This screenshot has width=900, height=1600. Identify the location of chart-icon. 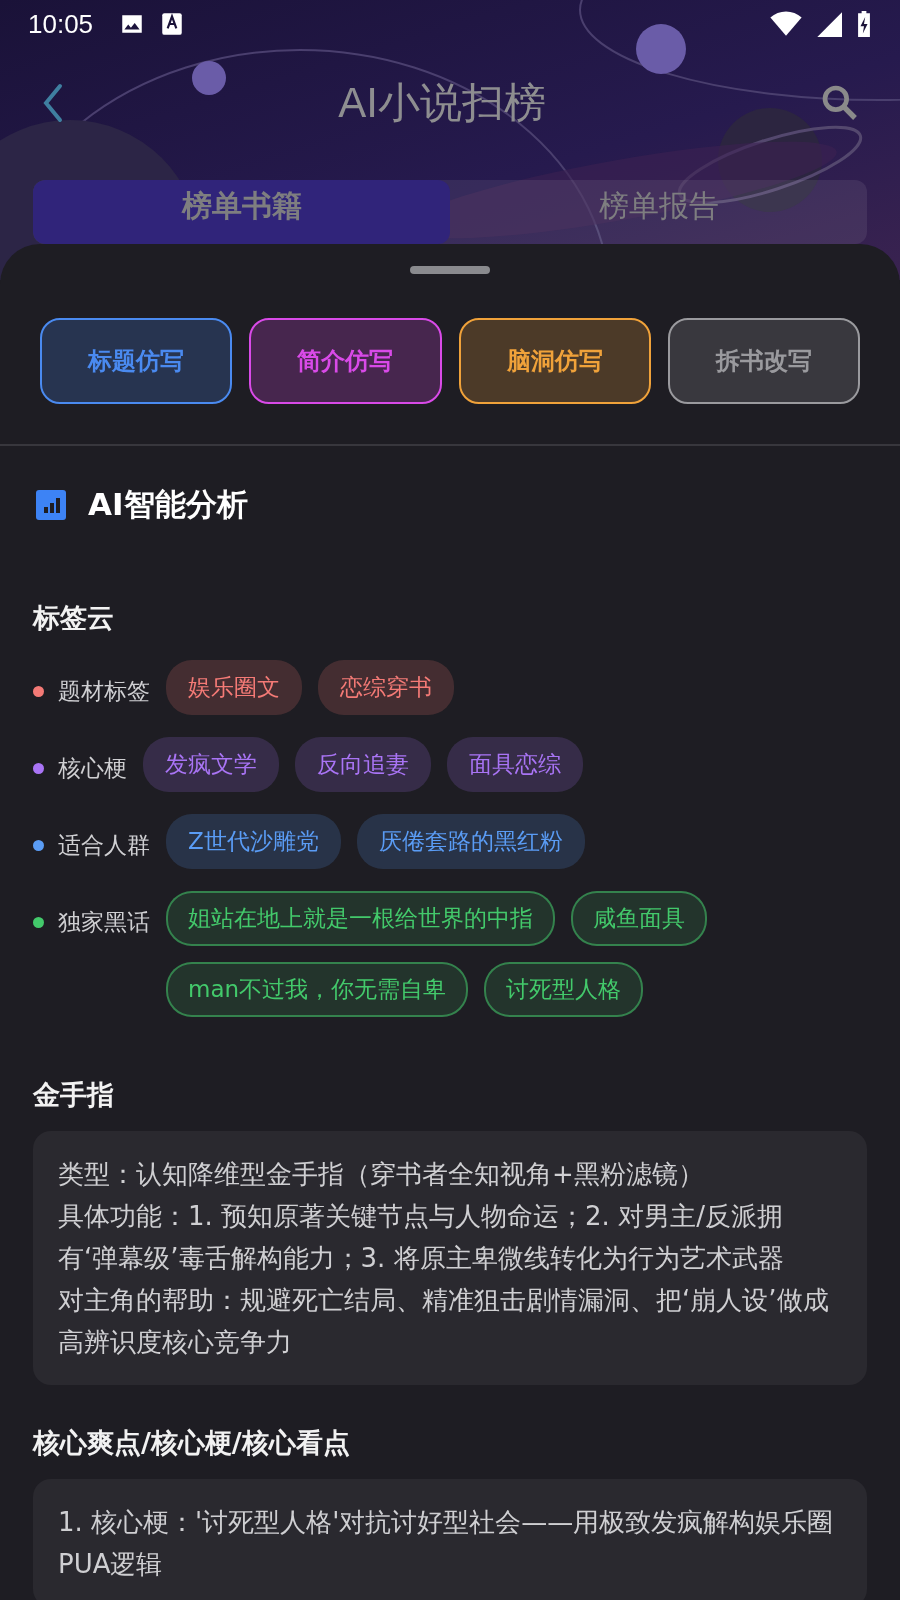
(51, 505).